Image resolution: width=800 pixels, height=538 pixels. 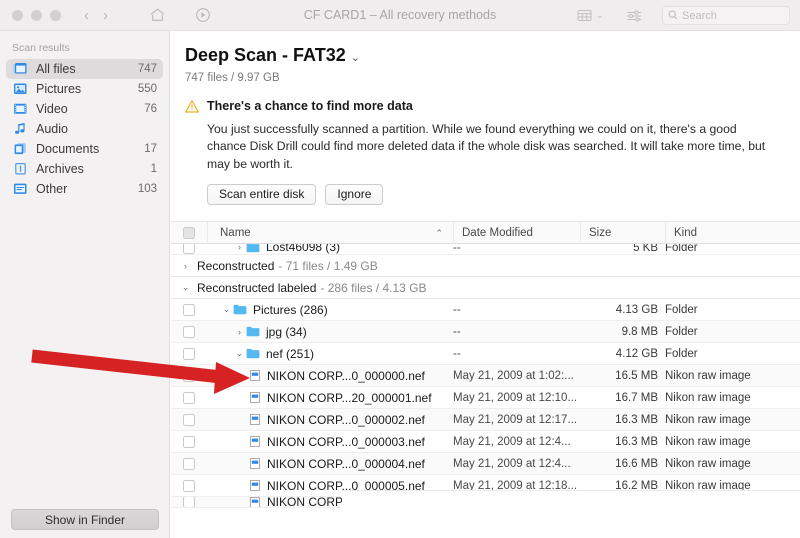 What do you see at coordinates (84, 89) in the screenshot?
I see `sidebar-item-pictures: Pictures 550` at bounding box center [84, 89].